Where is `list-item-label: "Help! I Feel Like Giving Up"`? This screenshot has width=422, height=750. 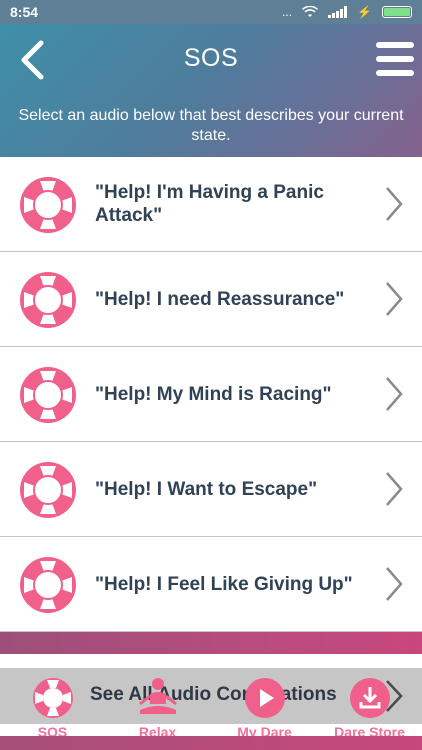
list-item-label: "Help! I Feel Like Giving Up" is located at coordinates (224, 584).